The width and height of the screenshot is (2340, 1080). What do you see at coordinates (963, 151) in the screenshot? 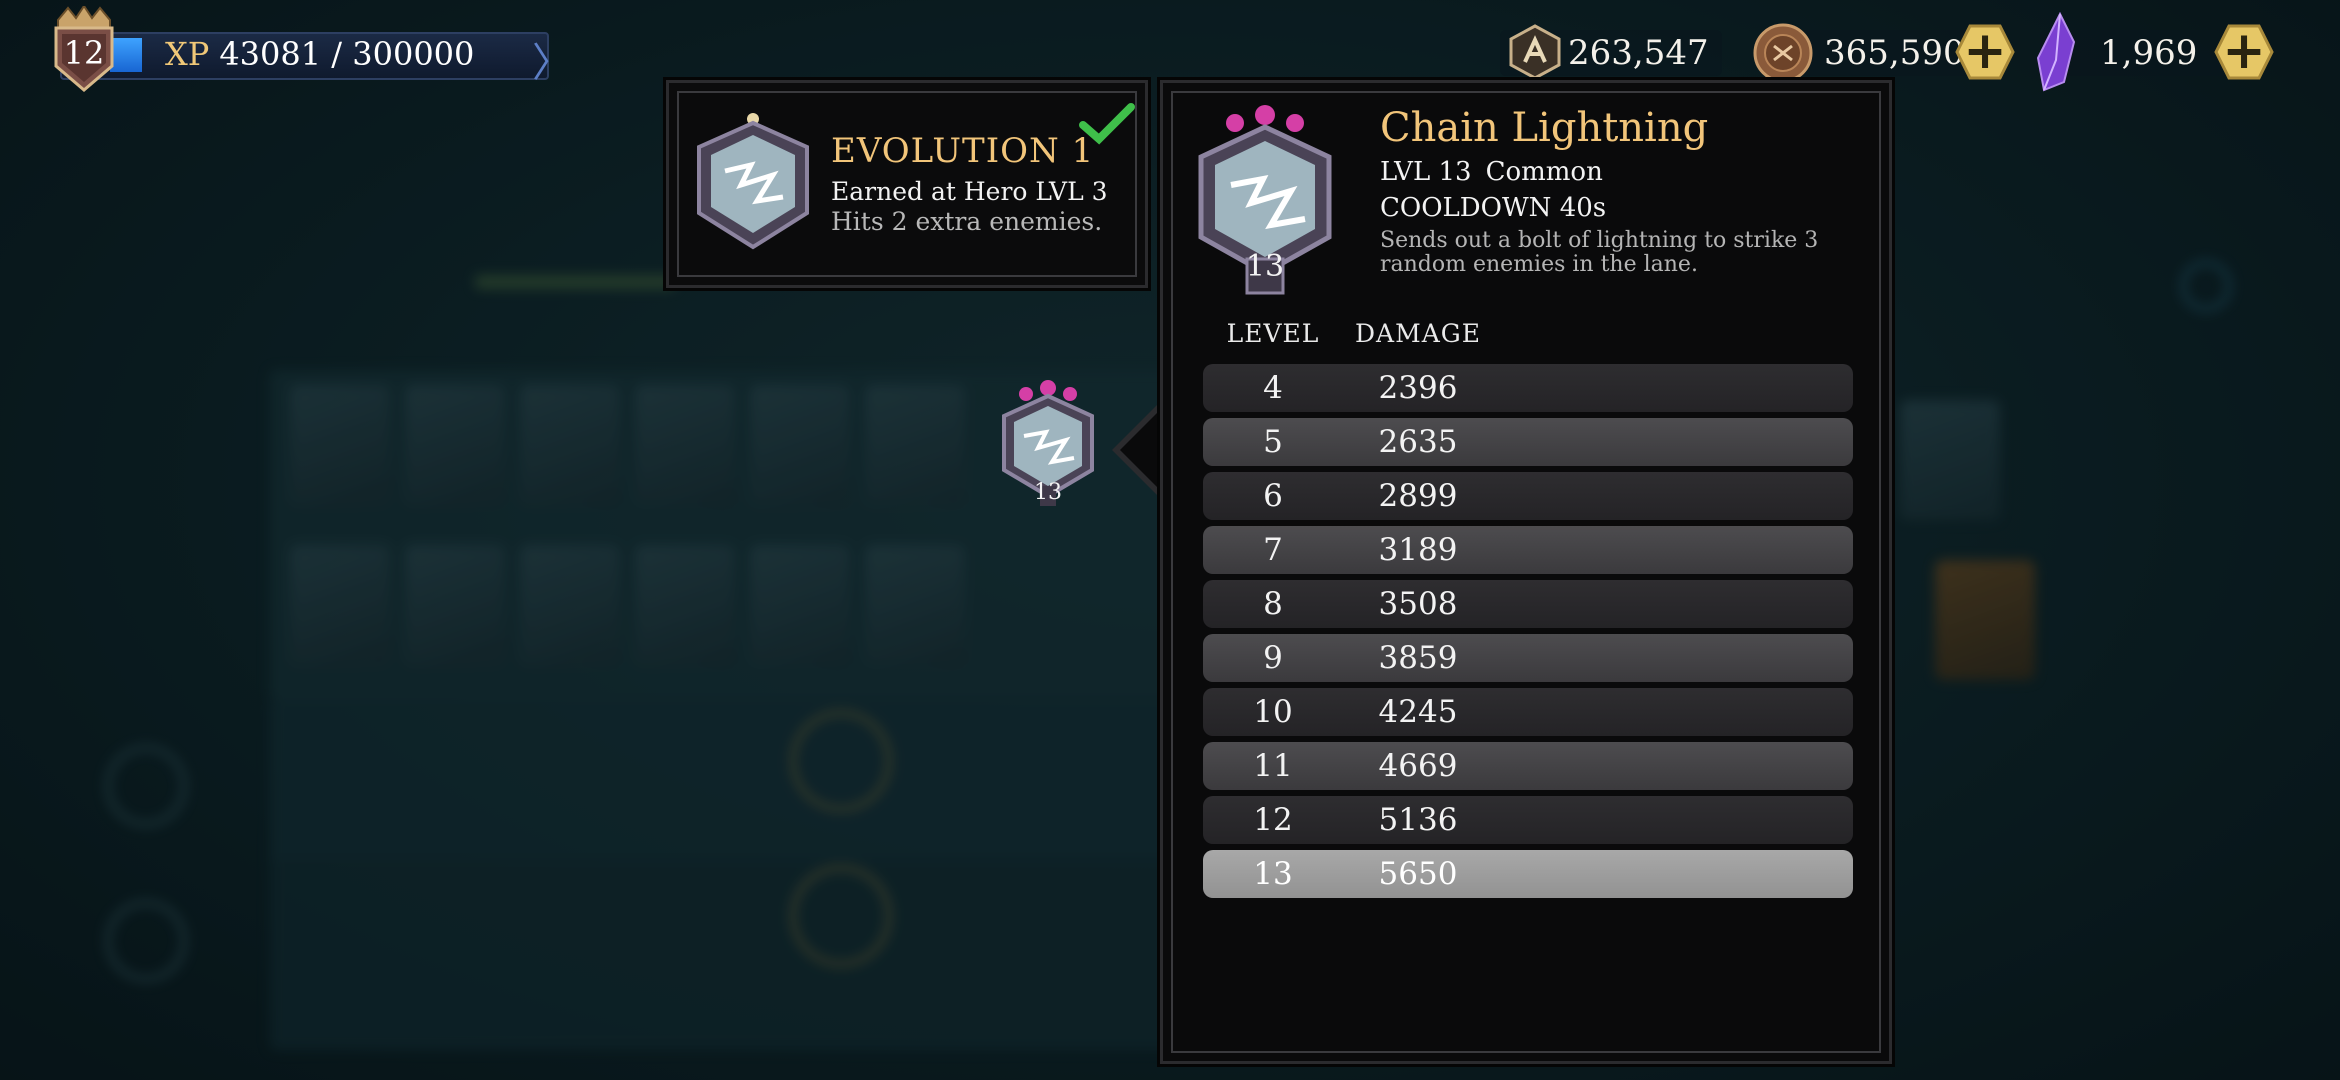
I see `evolution-title: EVOLUTION 1` at bounding box center [963, 151].